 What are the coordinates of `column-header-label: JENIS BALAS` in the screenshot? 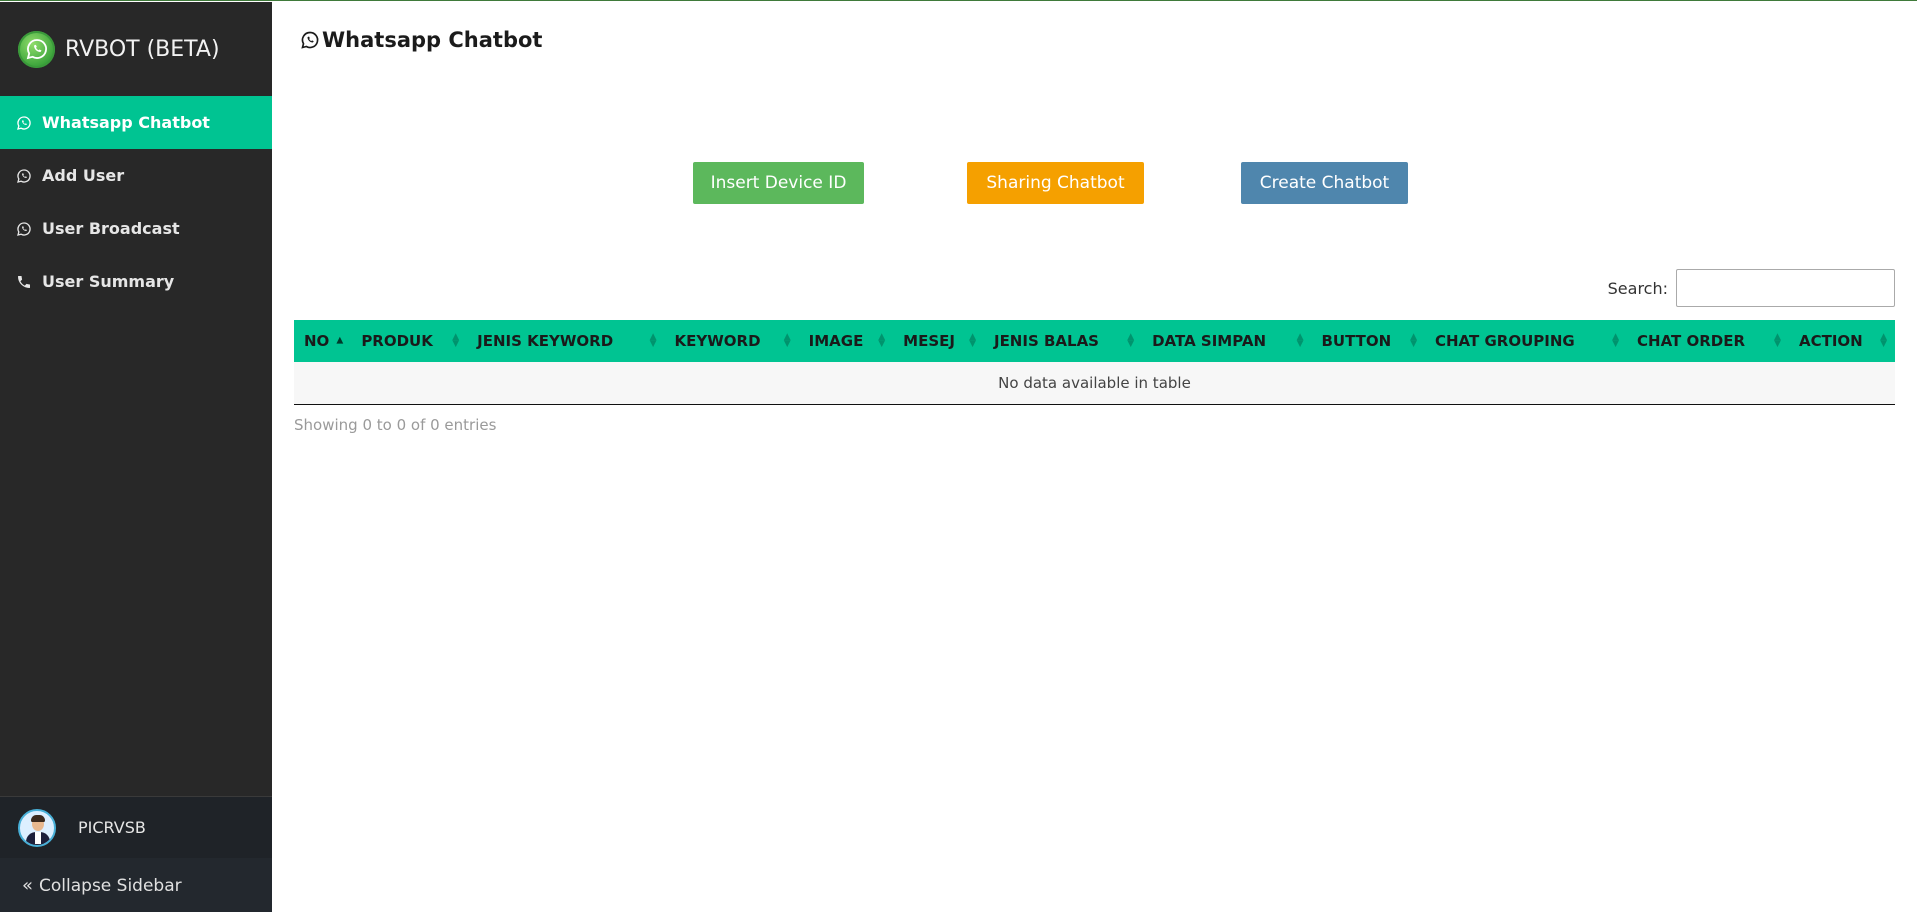 It's located at (1046, 341).